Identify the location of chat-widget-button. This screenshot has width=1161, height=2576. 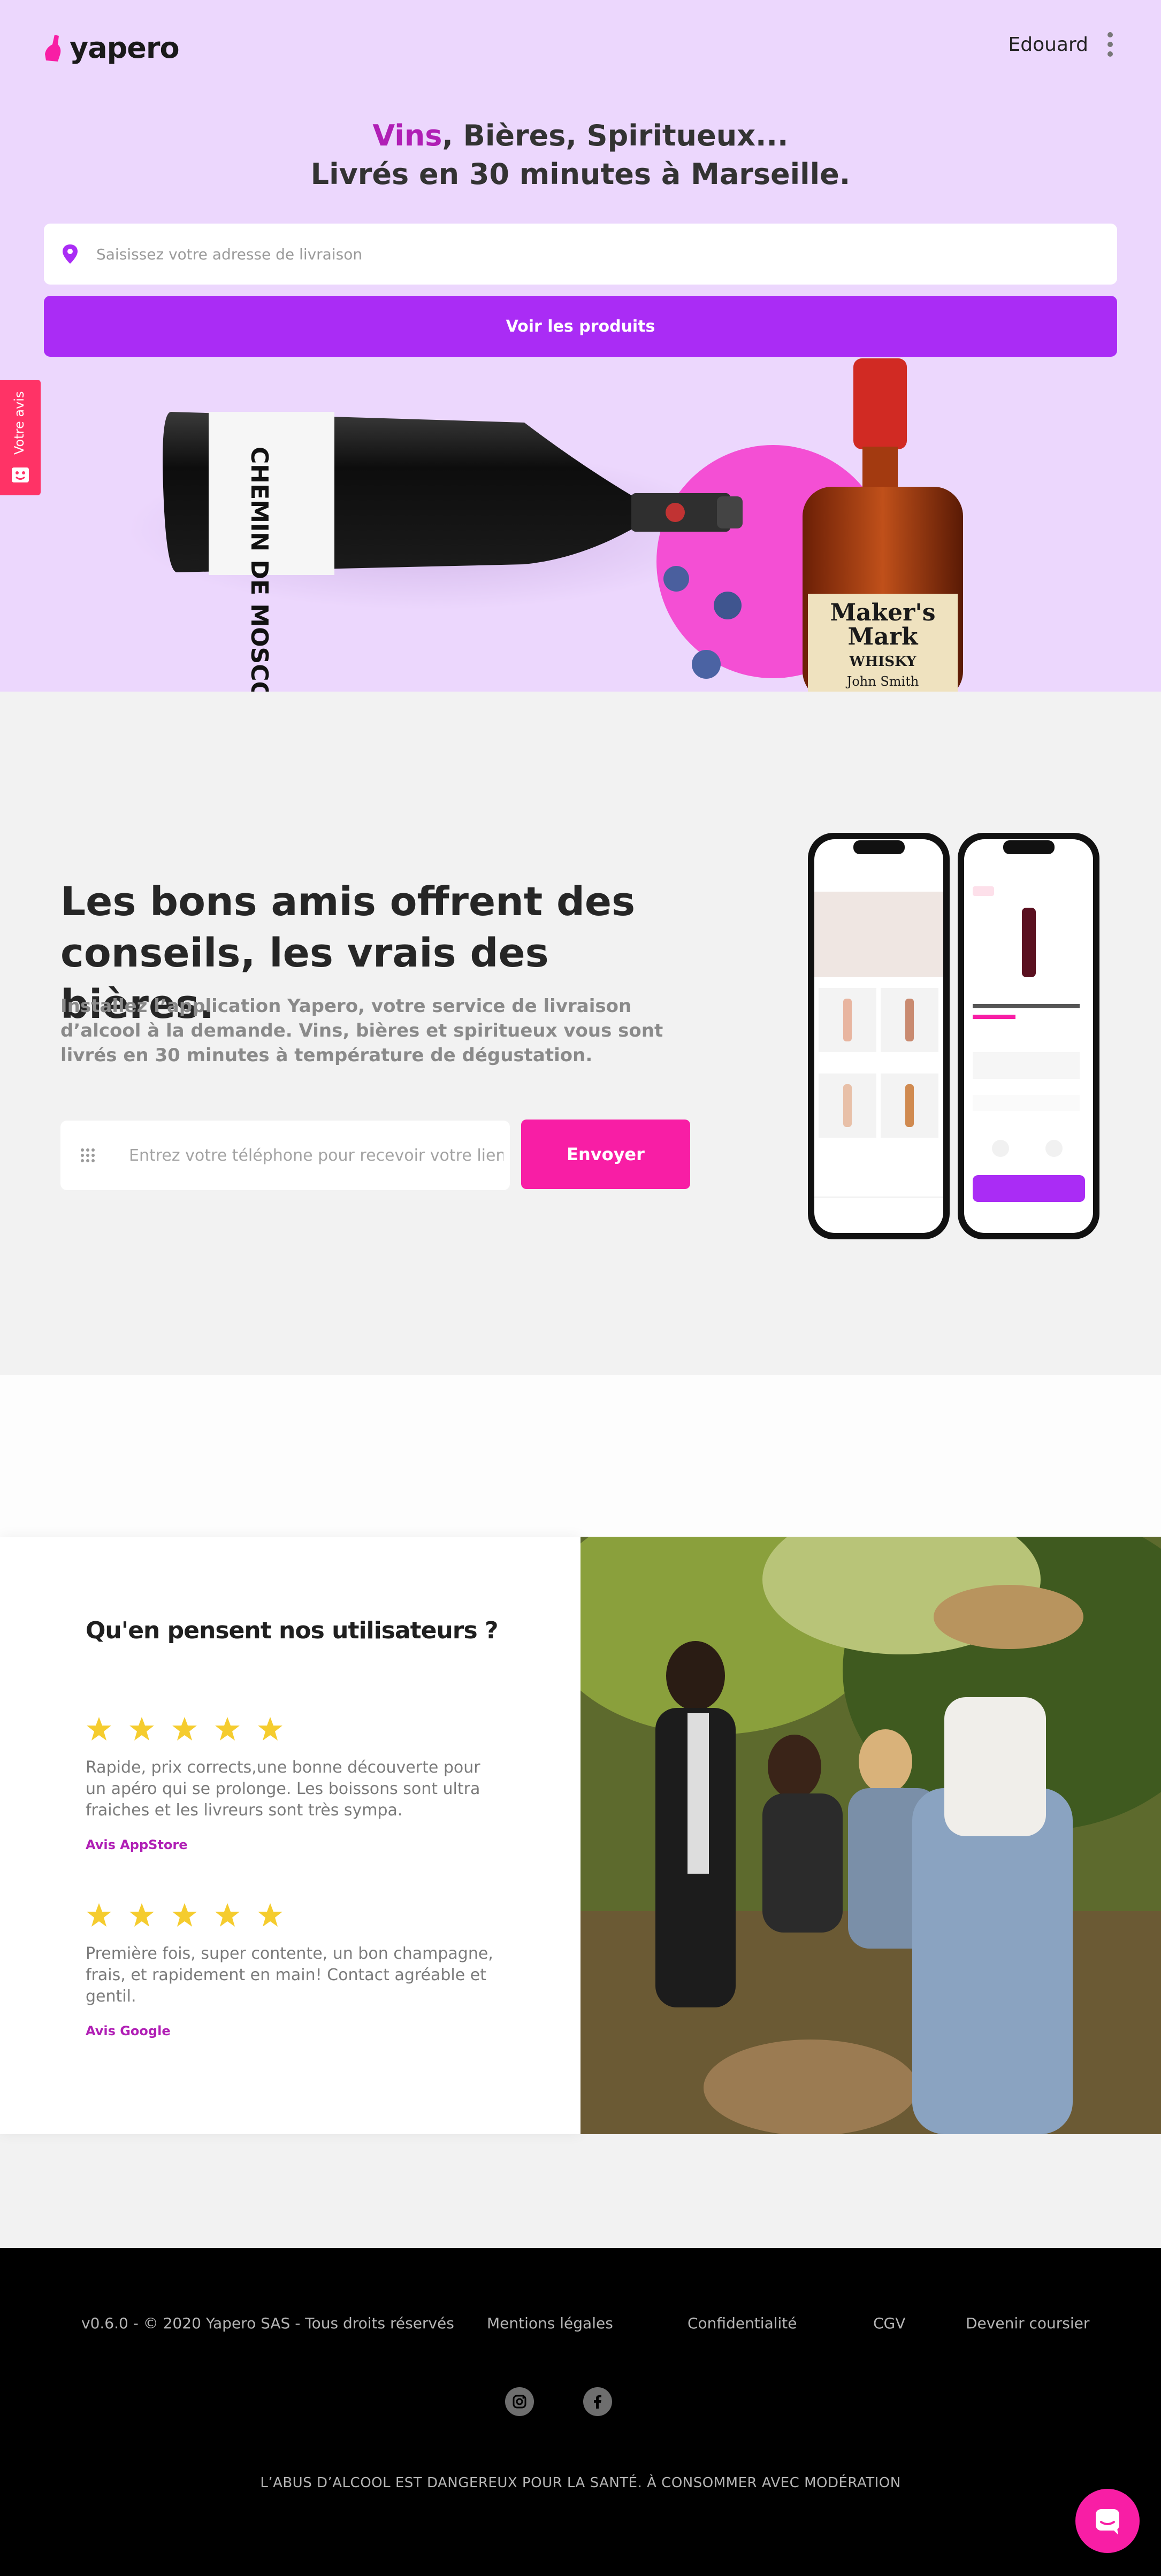
(1107, 2521).